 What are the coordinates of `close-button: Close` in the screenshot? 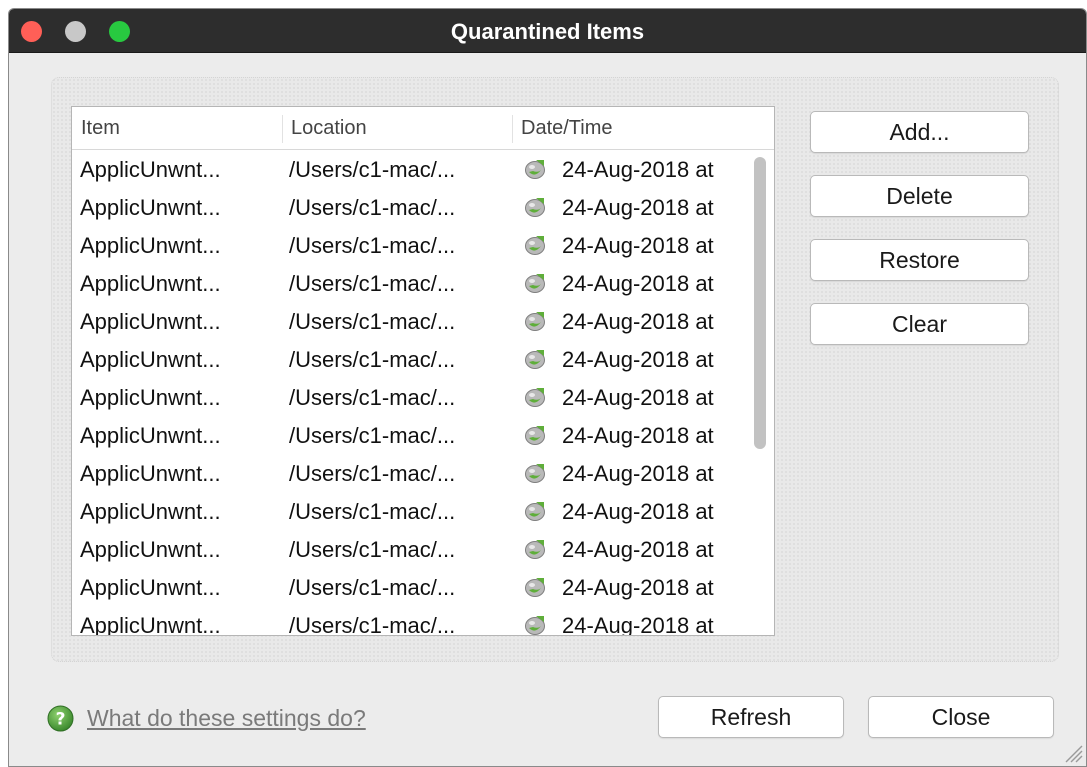 It's located at (961, 717).